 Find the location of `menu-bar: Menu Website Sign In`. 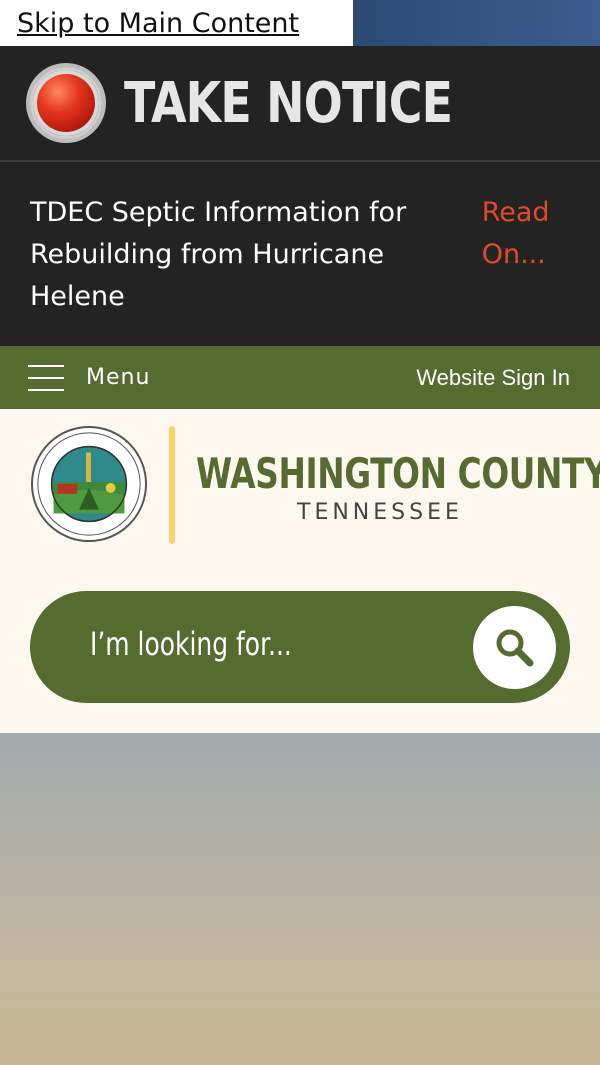

menu-bar: Menu Website Sign In is located at coordinates (300, 377).